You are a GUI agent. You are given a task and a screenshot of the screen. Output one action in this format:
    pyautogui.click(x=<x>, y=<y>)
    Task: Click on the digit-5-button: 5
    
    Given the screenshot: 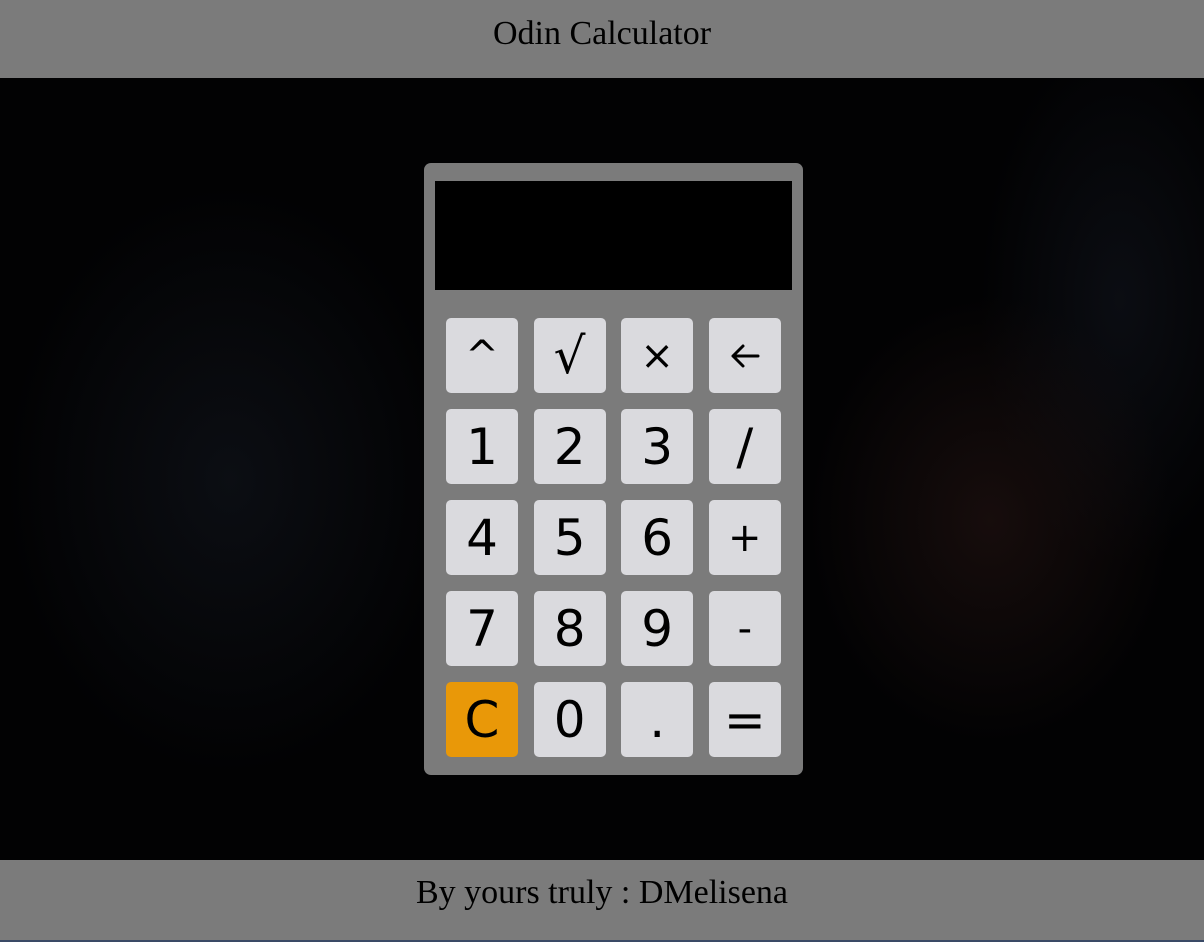 What is the action you would take?
    pyautogui.click(x=569, y=537)
    